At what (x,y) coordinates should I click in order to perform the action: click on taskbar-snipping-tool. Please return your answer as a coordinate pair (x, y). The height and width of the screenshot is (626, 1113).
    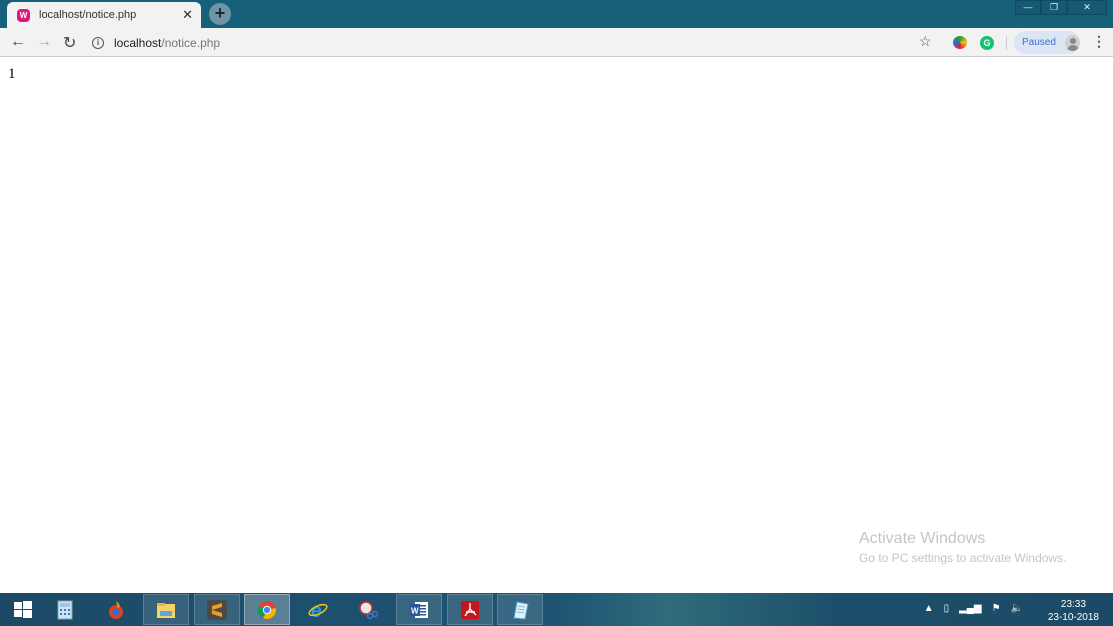
    Looking at the image, I should click on (368, 609).